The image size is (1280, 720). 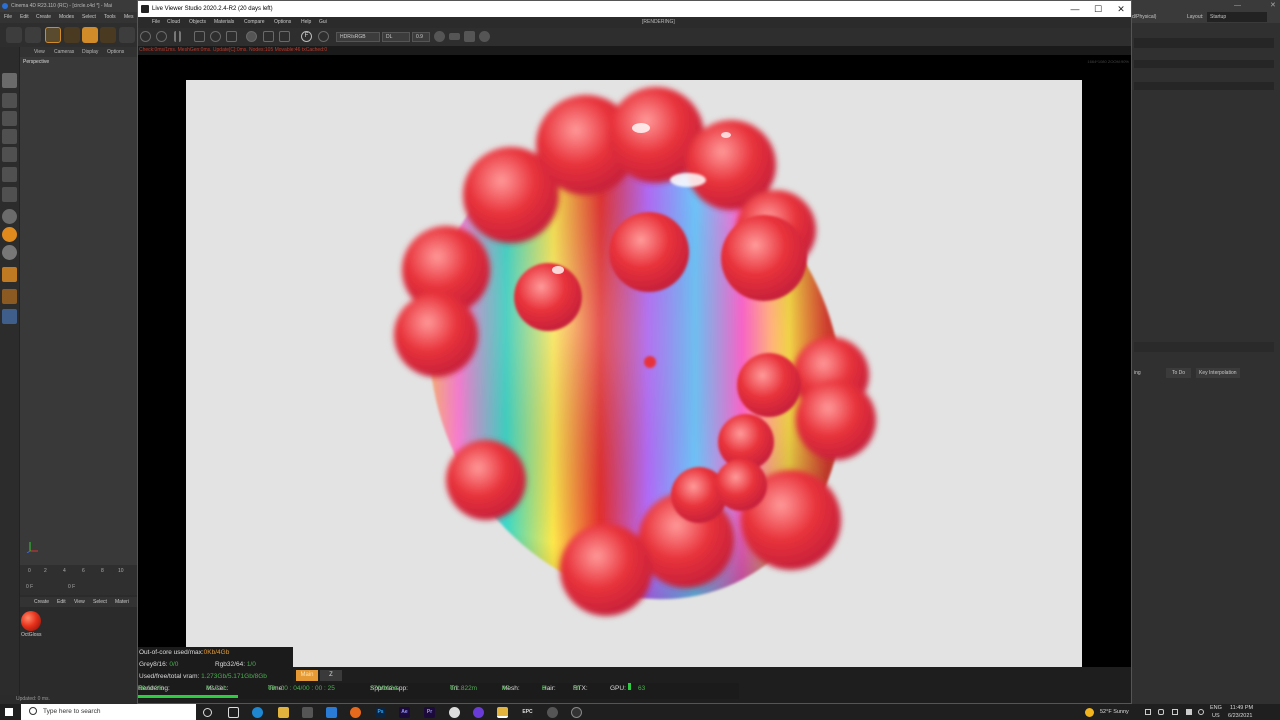 I want to click on chrome-icon, so click(x=454, y=712).